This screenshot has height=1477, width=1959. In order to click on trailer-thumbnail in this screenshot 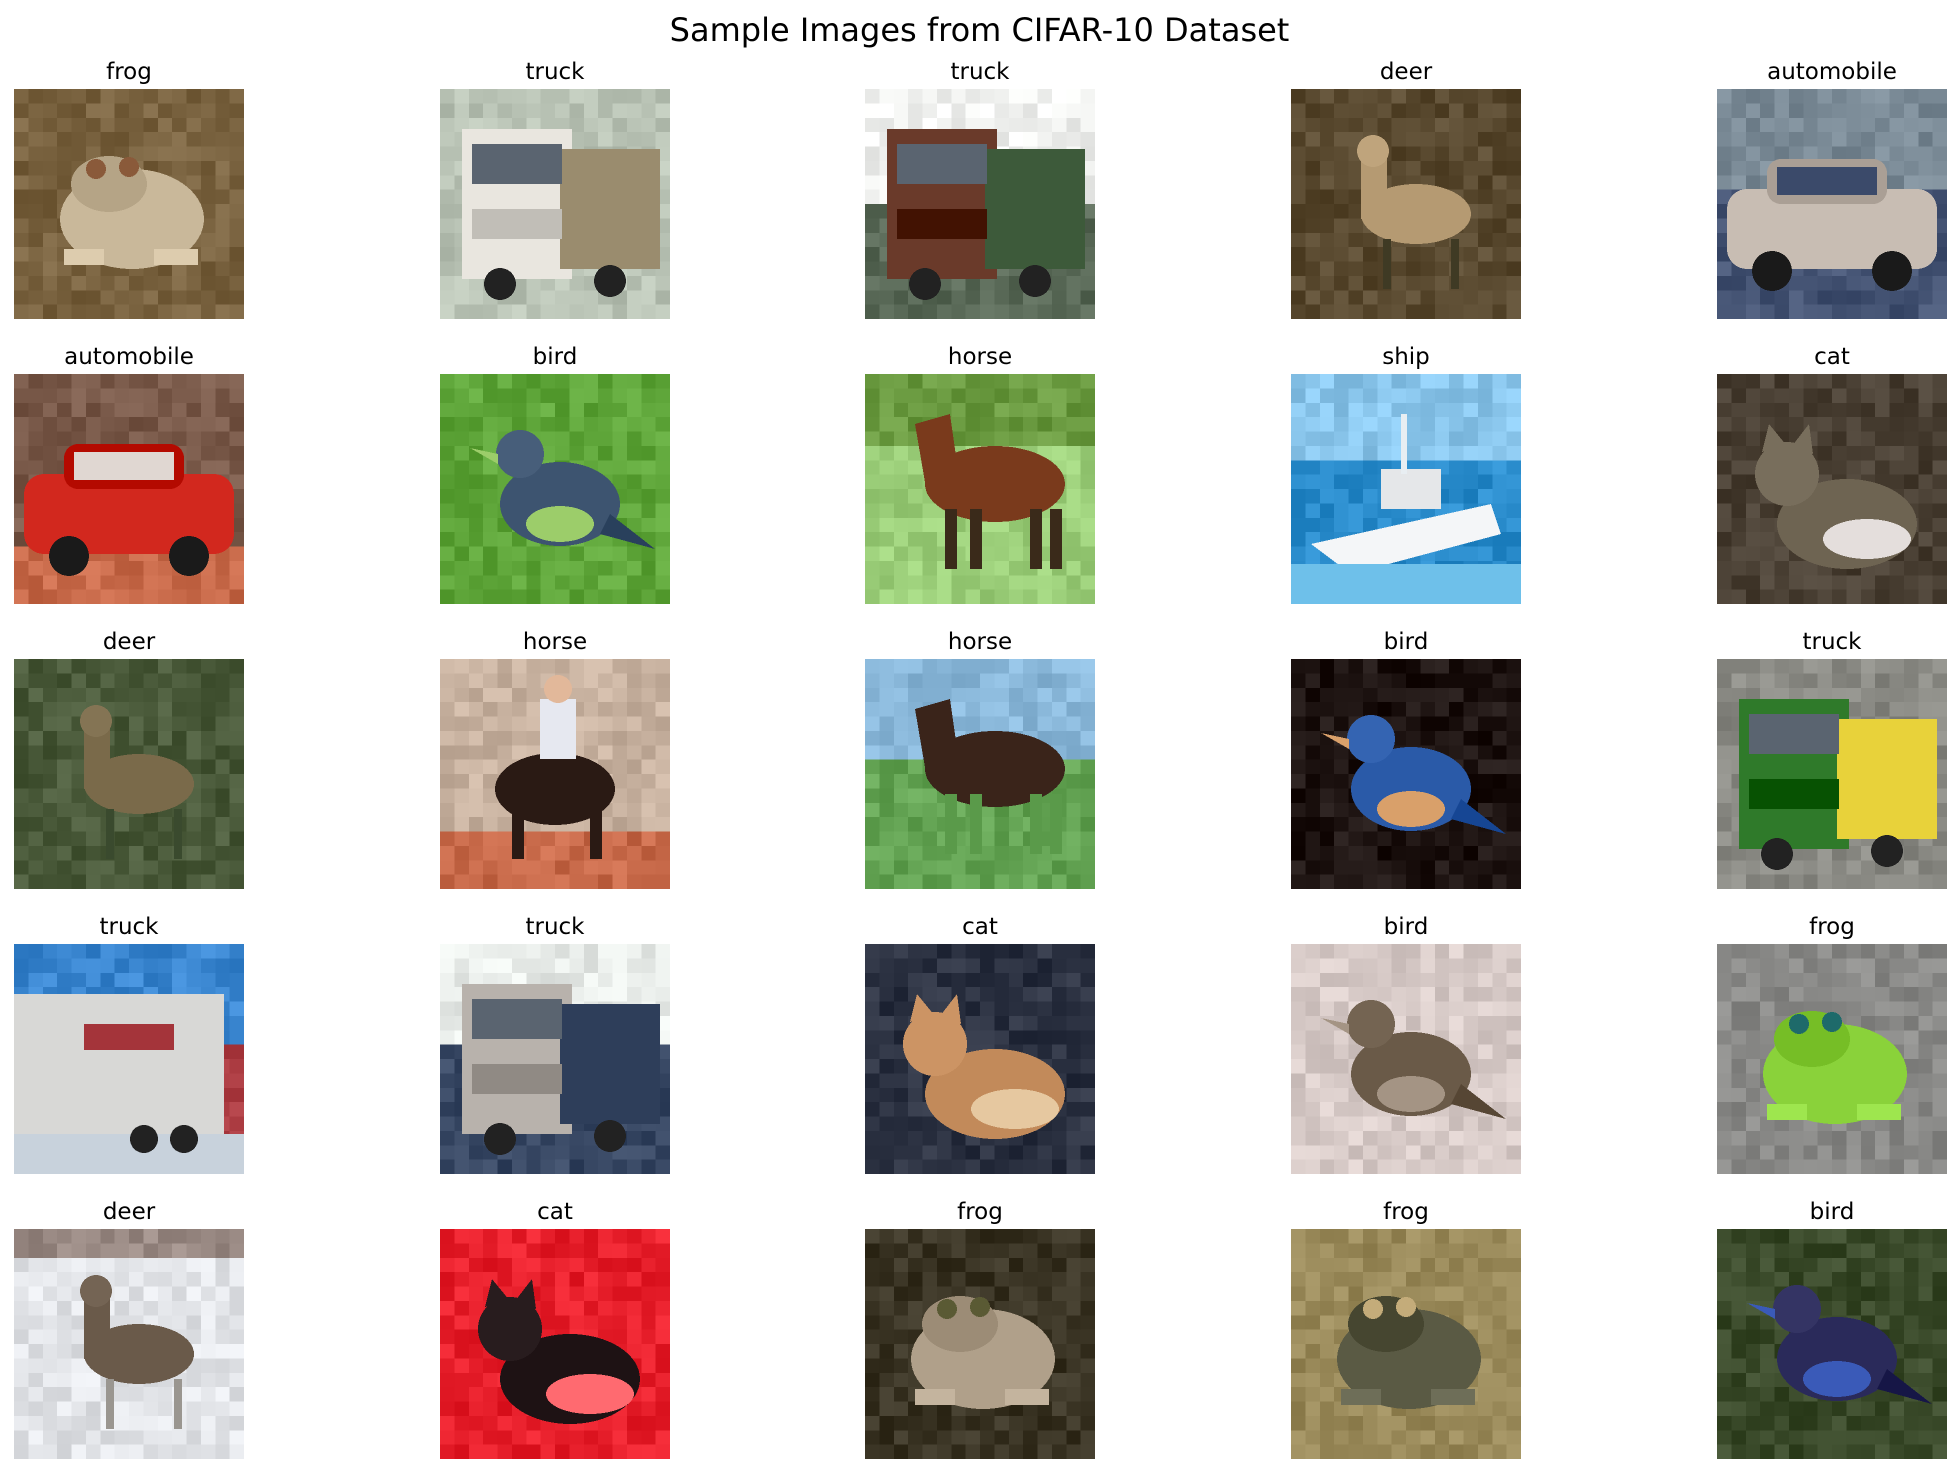, I will do `click(129, 1059)`.